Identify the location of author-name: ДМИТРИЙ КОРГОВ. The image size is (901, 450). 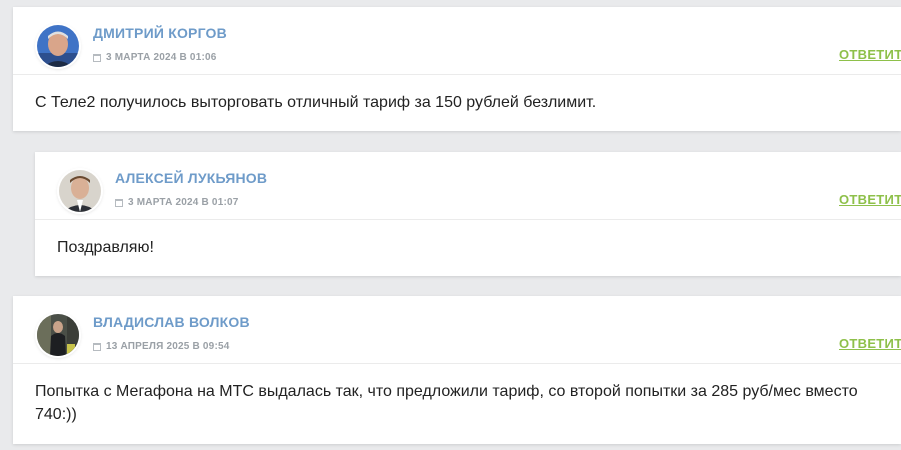
(160, 33).